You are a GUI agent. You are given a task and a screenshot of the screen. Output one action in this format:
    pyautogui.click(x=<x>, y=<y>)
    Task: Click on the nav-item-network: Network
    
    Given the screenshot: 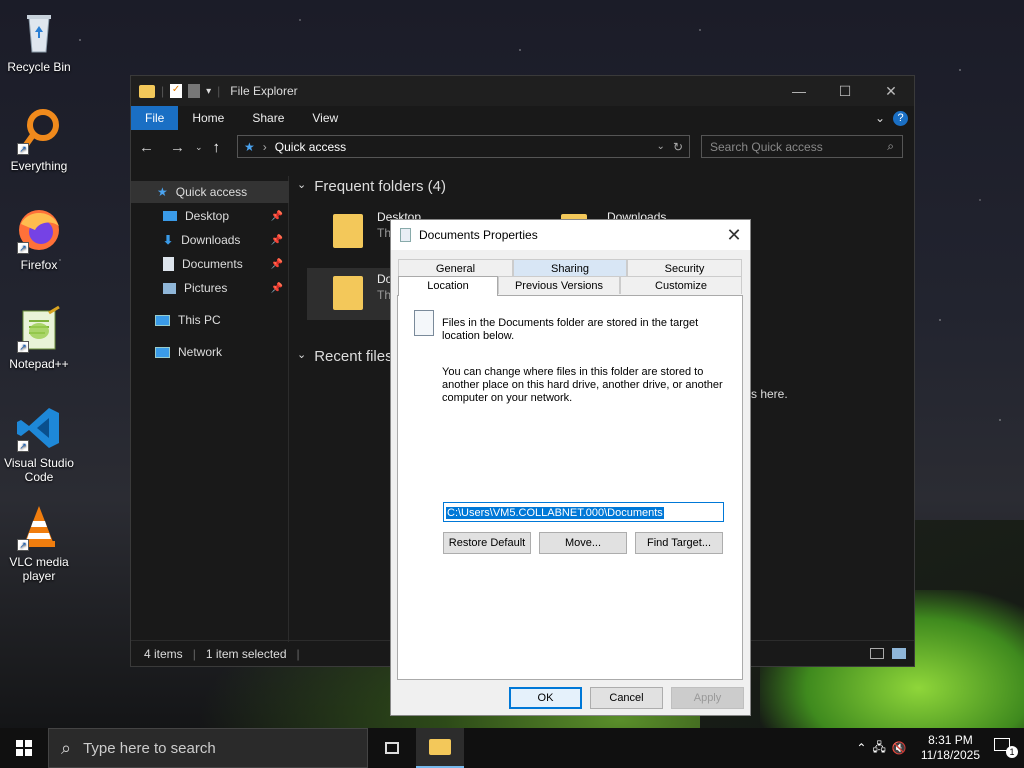 What is the action you would take?
    pyautogui.click(x=210, y=352)
    